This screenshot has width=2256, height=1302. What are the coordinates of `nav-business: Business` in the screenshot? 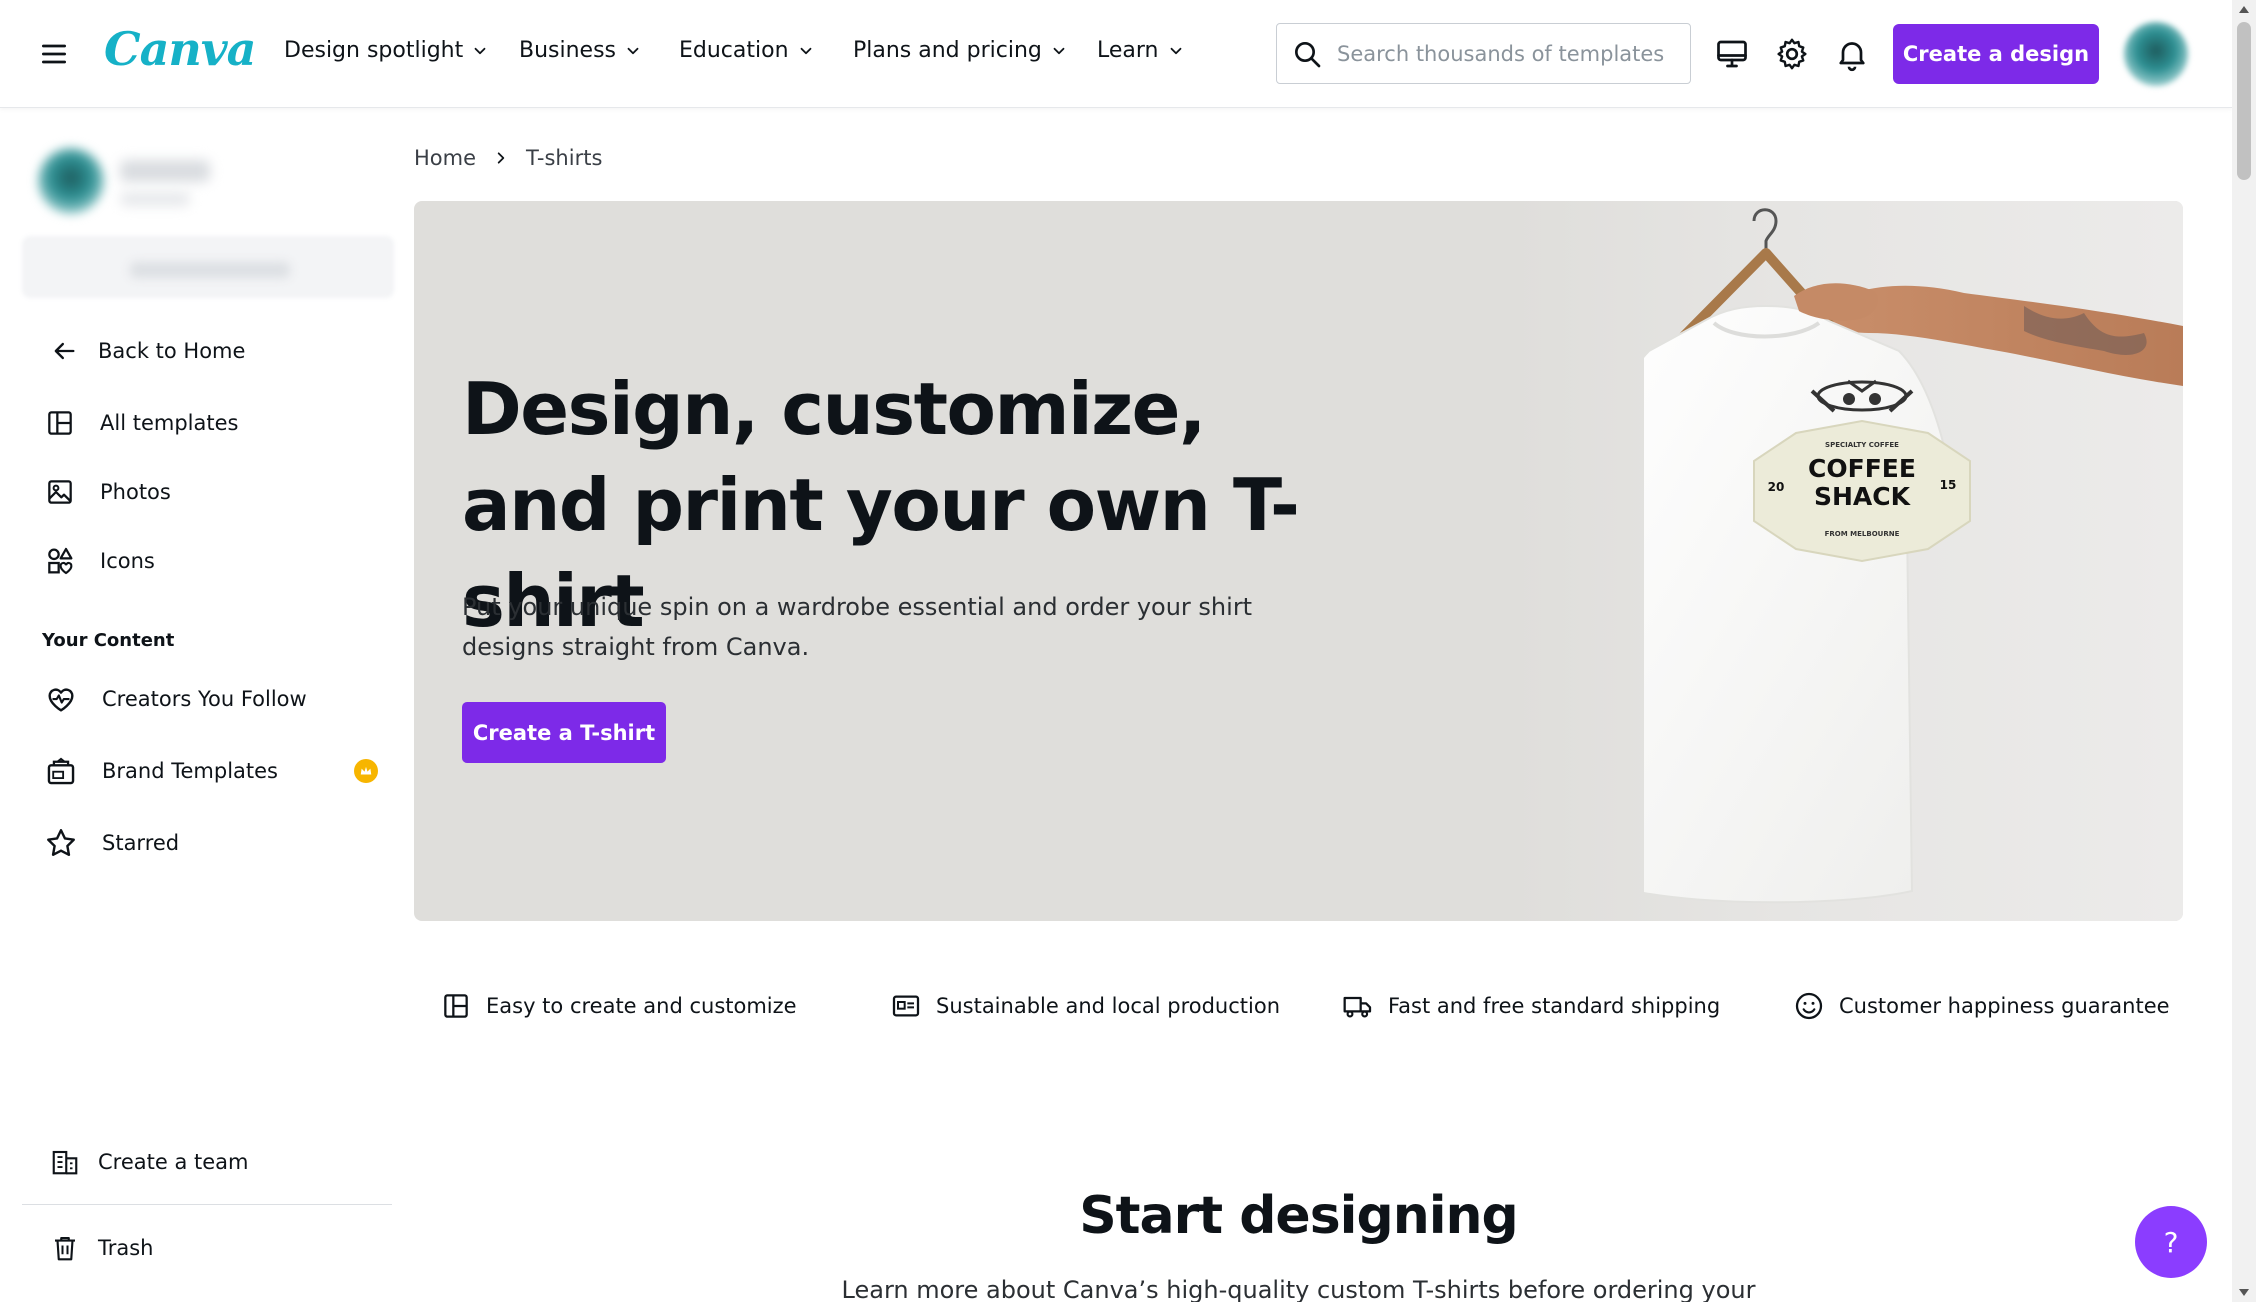 It's located at (580, 50).